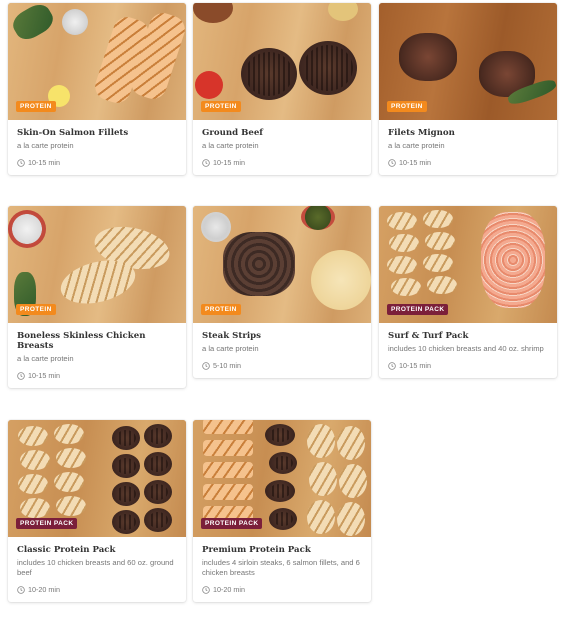  What do you see at coordinates (468, 133) in the screenshot?
I see `product-title: Filets Mignon` at bounding box center [468, 133].